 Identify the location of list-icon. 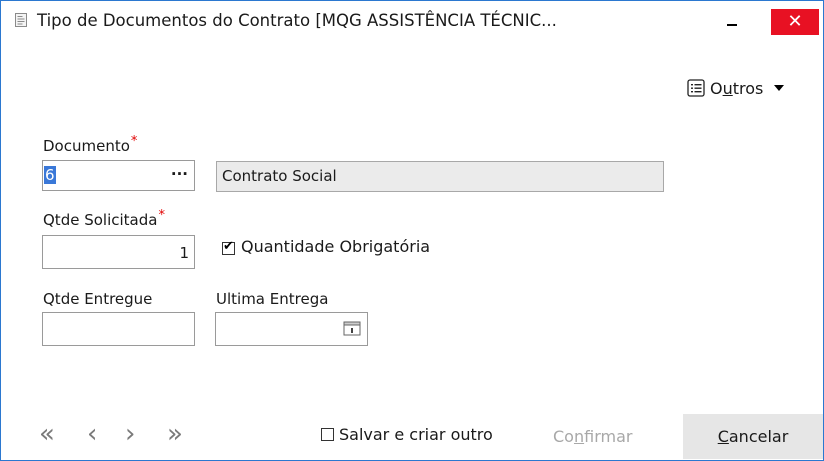
(696, 88).